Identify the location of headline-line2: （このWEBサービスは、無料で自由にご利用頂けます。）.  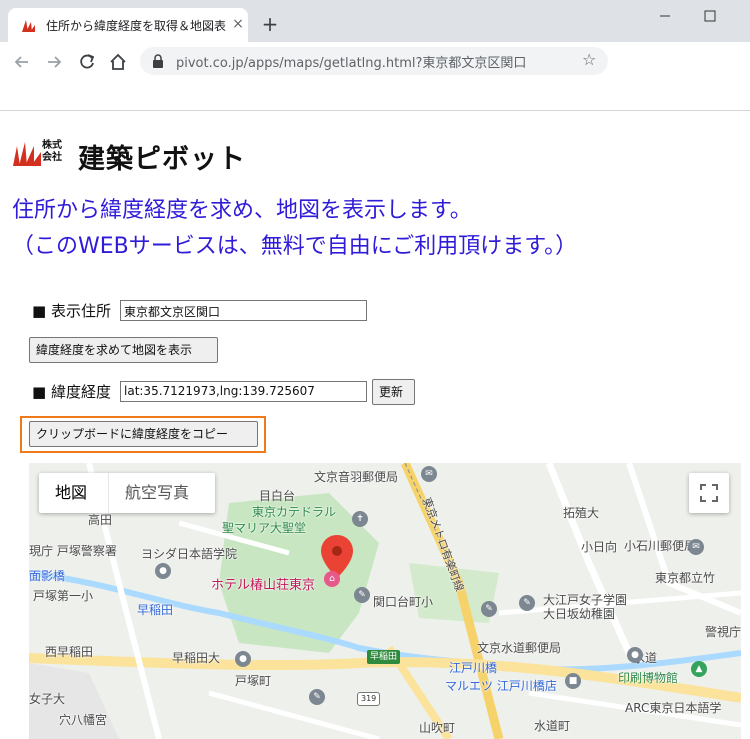
(295, 246).